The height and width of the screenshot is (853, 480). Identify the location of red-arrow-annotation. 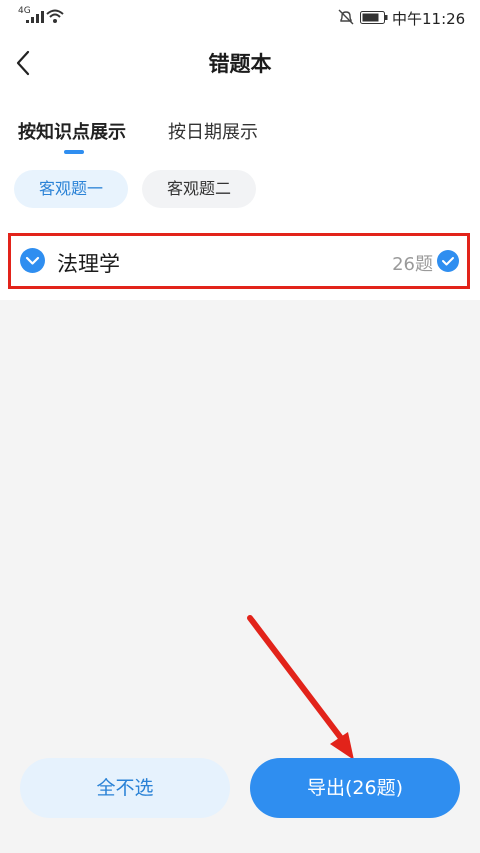
(300, 687).